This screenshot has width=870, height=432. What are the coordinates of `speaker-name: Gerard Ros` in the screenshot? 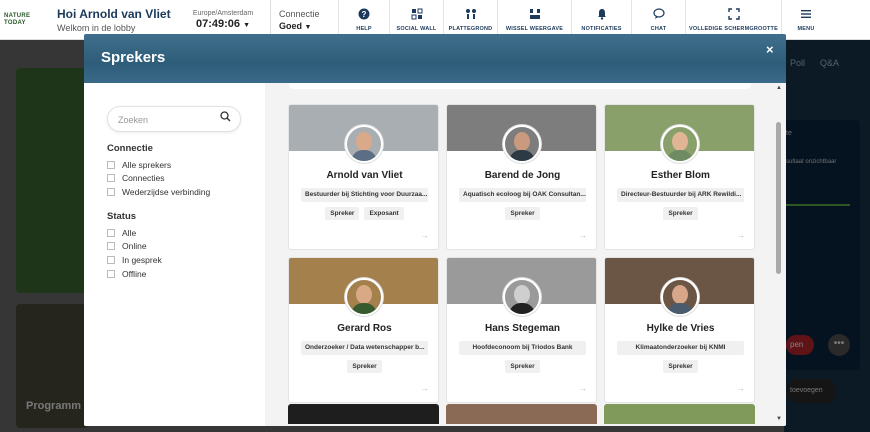 It's located at (364, 328).